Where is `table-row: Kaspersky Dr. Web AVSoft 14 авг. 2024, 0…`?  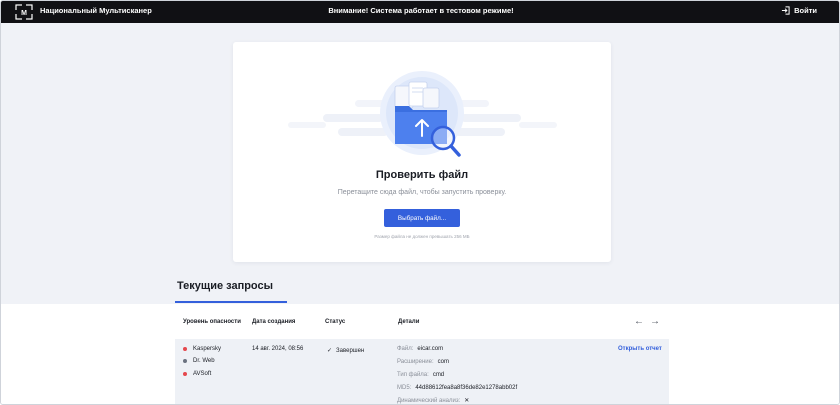
table-row: Kaspersky Dr. Web AVSoft 14 авг. 2024, 0… is located at coordinates (422, 371).